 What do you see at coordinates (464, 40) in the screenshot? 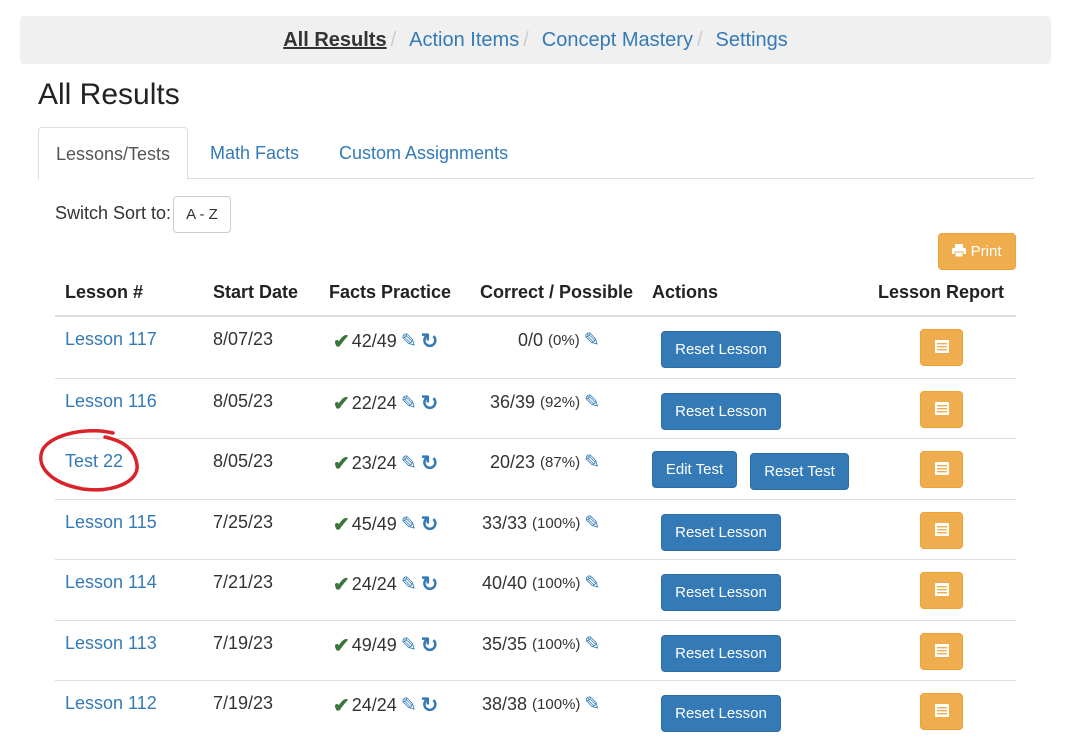
I see `breadcrumb-action-items: Action Items` at bounding box center [464, 40].